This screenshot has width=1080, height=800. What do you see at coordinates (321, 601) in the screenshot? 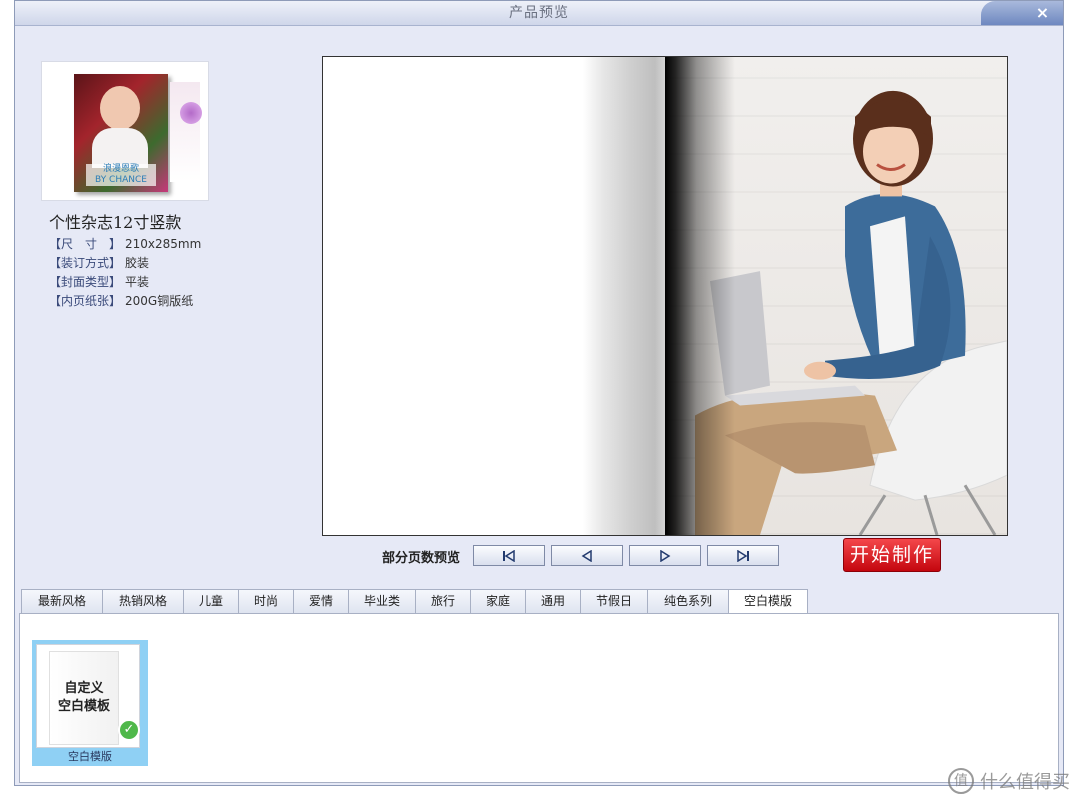
I see `tab-4: 爱情` at bounding box center [321, 601].